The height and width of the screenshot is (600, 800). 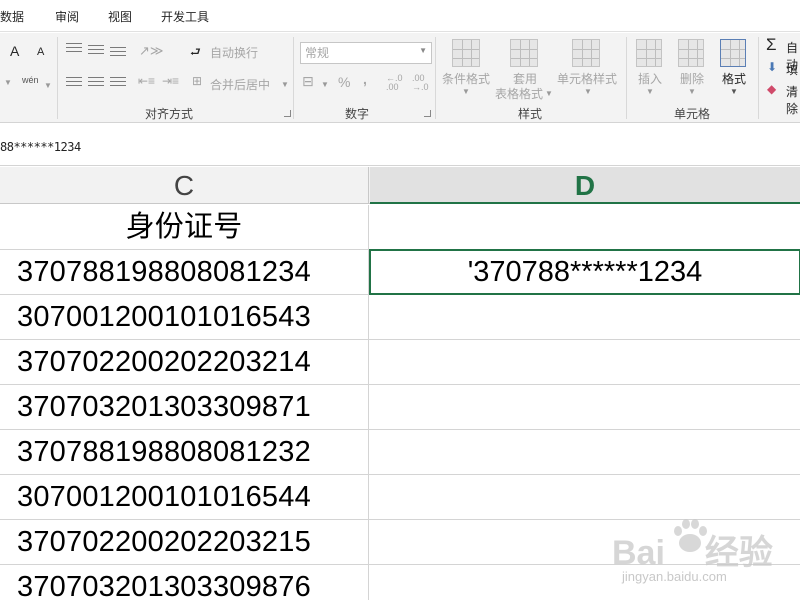 I want to click on cell-c: 370788198808081234, so click(x=184, y=272).